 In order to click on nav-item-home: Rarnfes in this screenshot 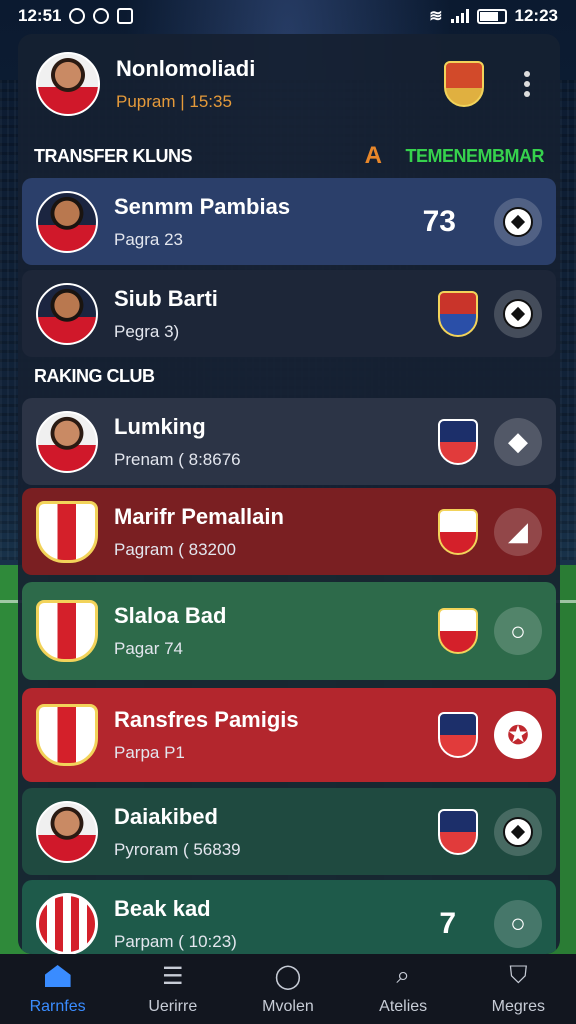, I will do `click(58, 989)`.